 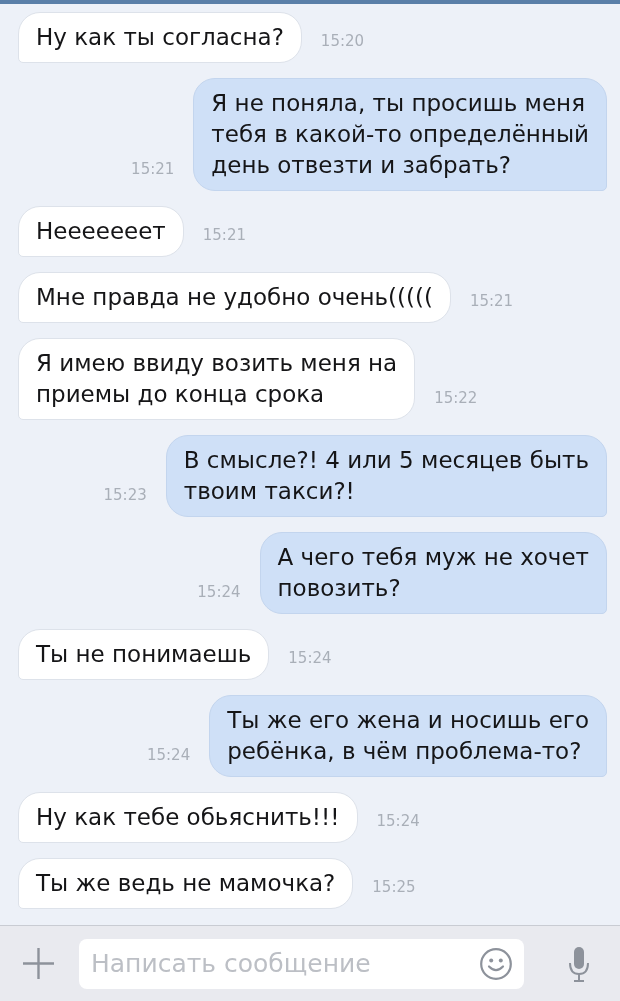 I want to click on emoji-button, so click(x=496, y=963).